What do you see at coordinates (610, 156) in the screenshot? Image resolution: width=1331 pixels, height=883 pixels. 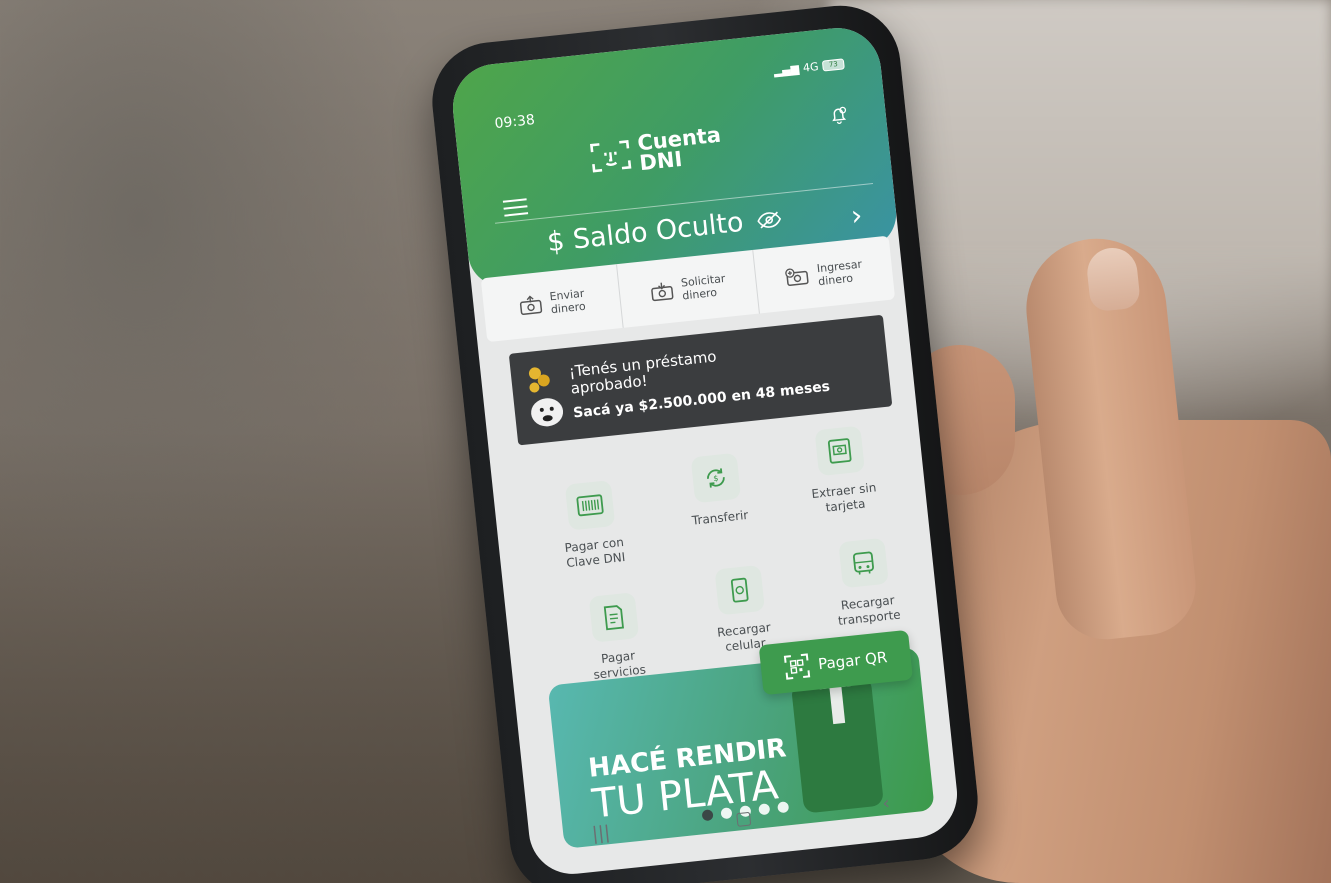 I see `face-scan-icon` at bounding box center [610, 156].